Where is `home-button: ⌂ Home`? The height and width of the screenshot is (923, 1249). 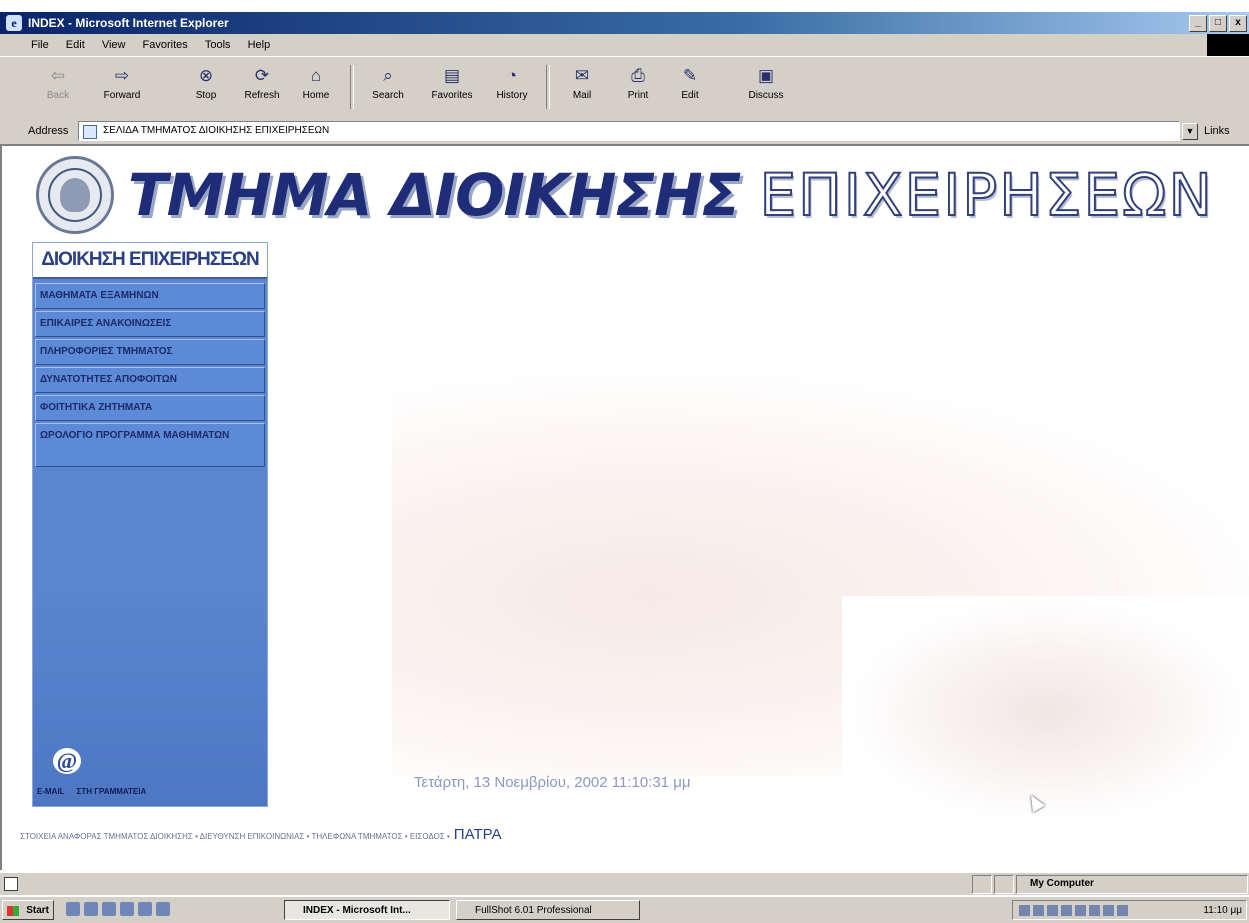 home-button: ⌂ Home is located at coordinates (316, 88).